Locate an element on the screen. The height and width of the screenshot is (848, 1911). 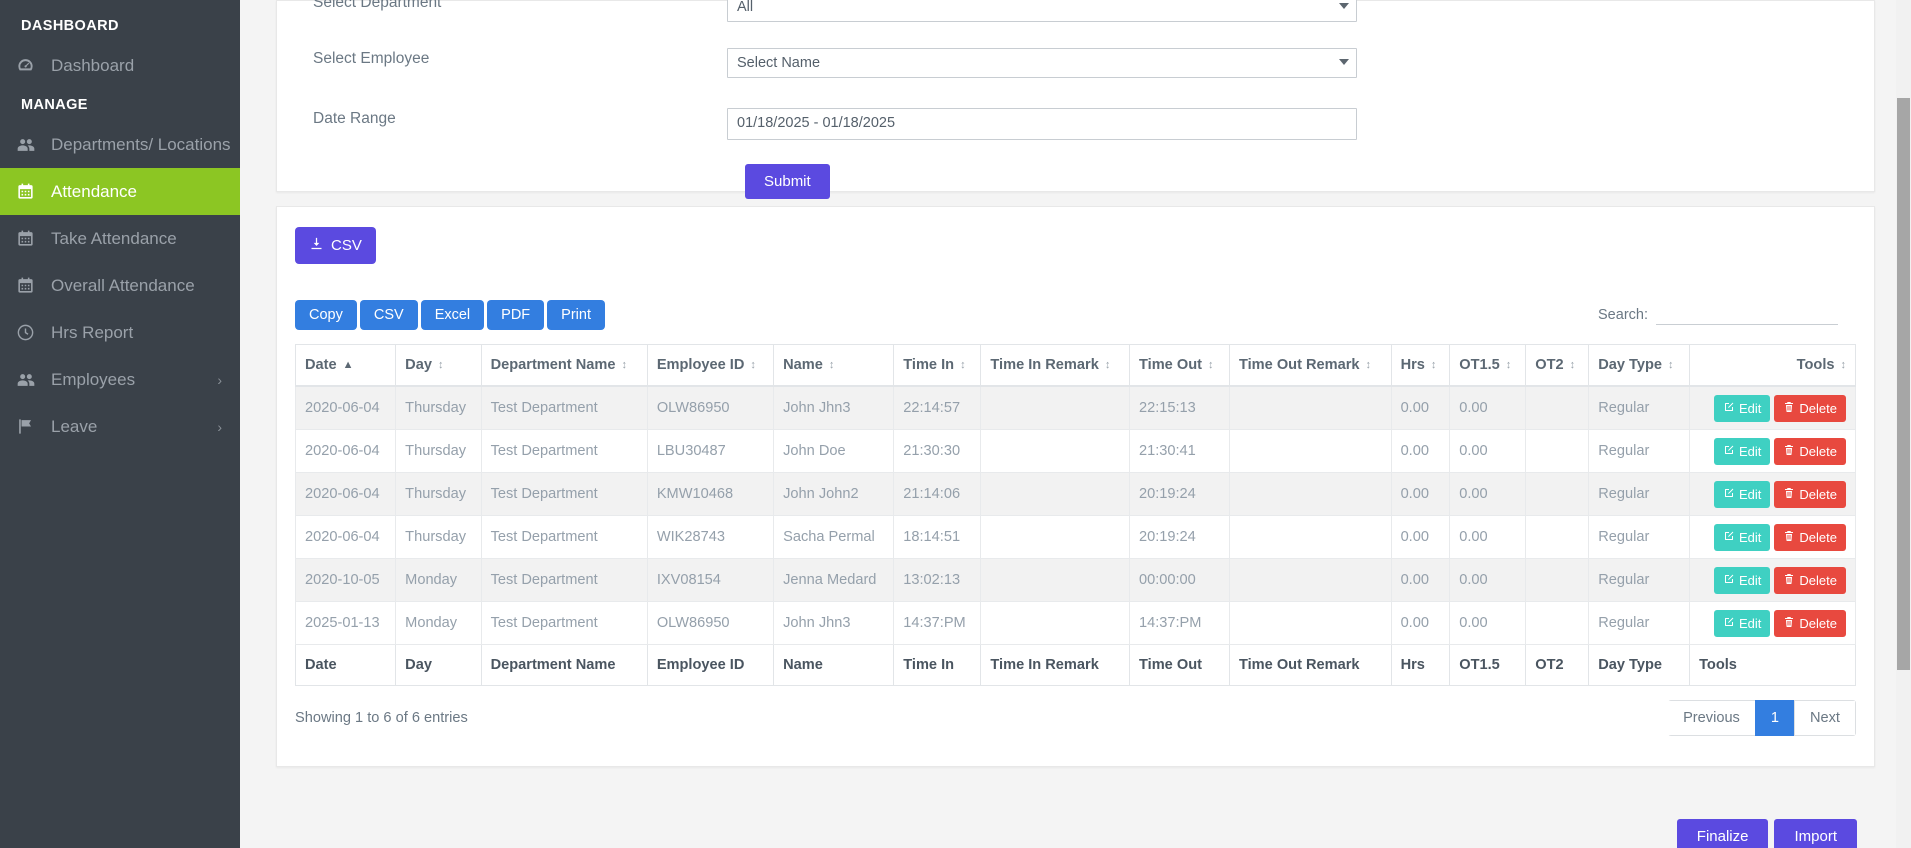
scrollbar-thumb is located at coordinates (1903, 384).